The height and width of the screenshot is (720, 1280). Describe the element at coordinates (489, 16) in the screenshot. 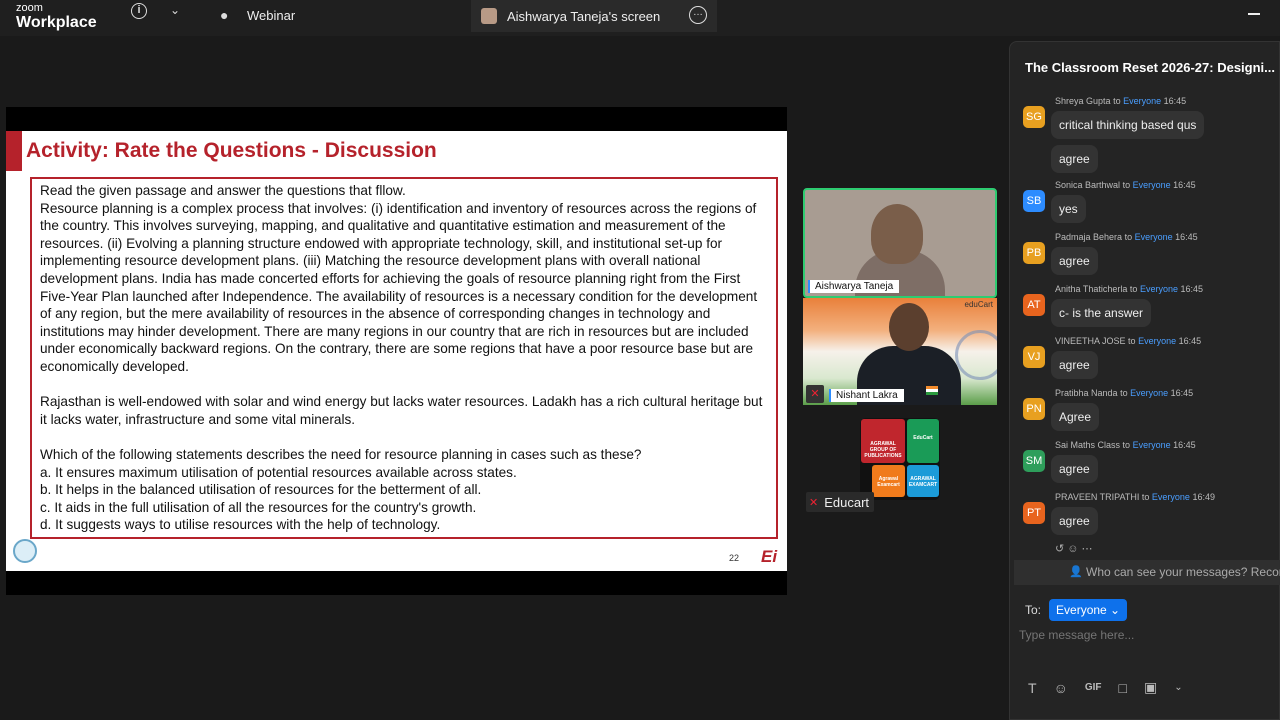

I see `avatar-icon` at that location.